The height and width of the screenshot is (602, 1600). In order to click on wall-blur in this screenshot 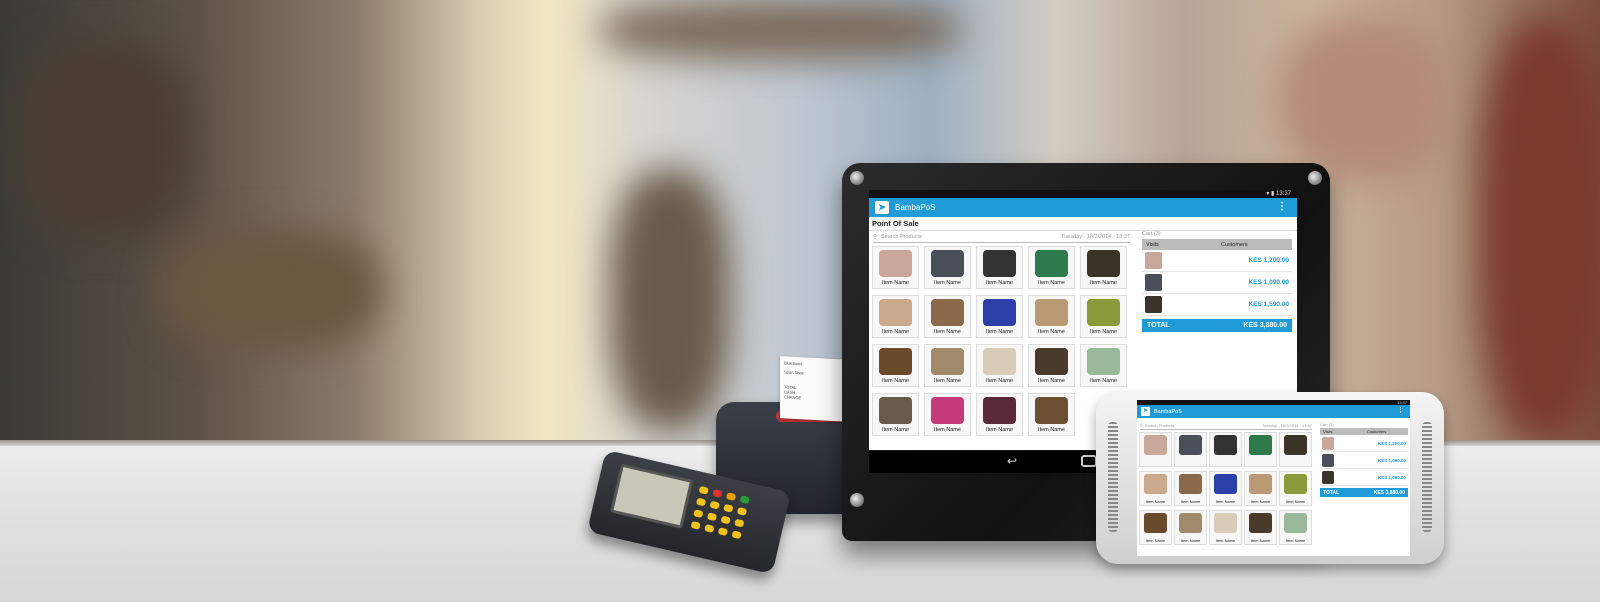, I will do `click(1540, 230)`.